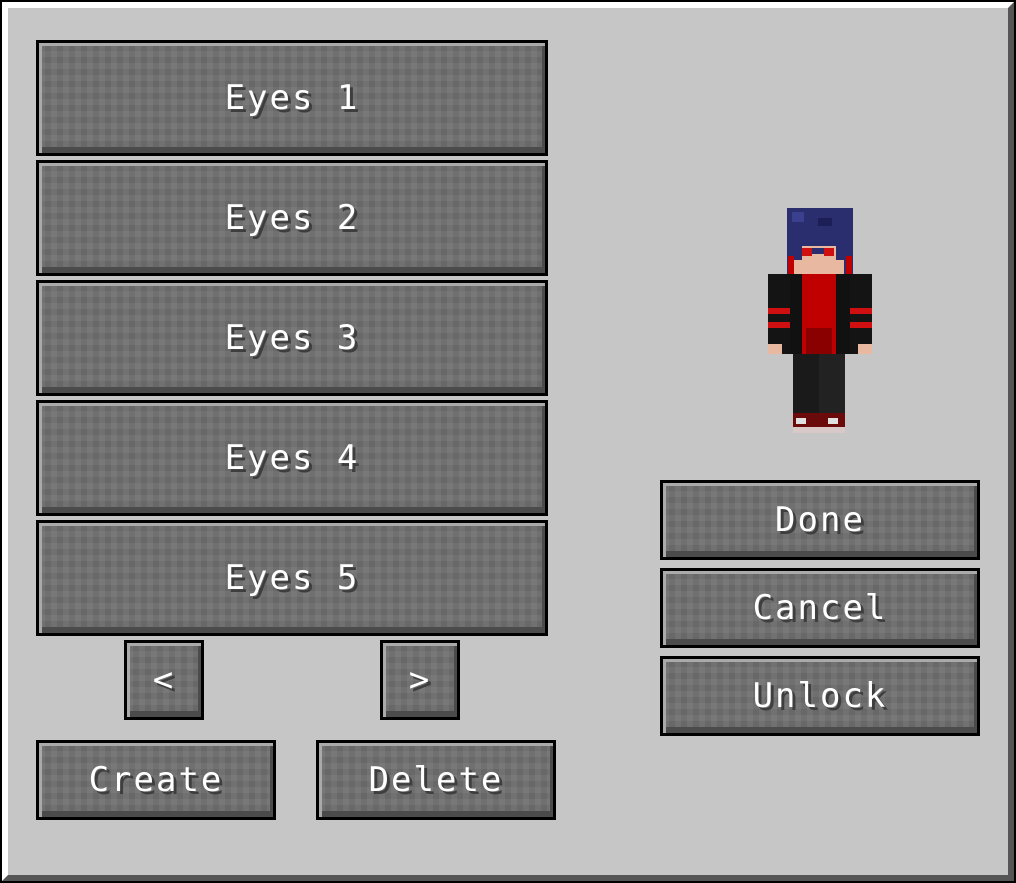 This screenshot has height=883, width=1016. I want to click on cancel-button: Cancel, so click(820, 608).